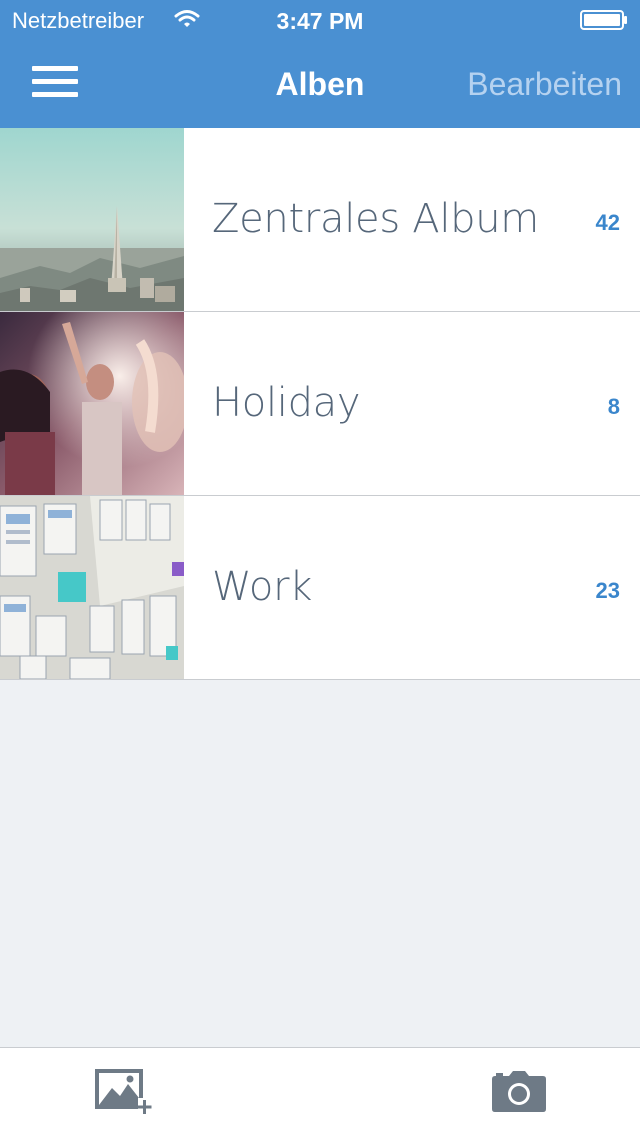  Describe the element at coordinates (519, 1091) in the screenshot. I see `camera-icon` at that location.